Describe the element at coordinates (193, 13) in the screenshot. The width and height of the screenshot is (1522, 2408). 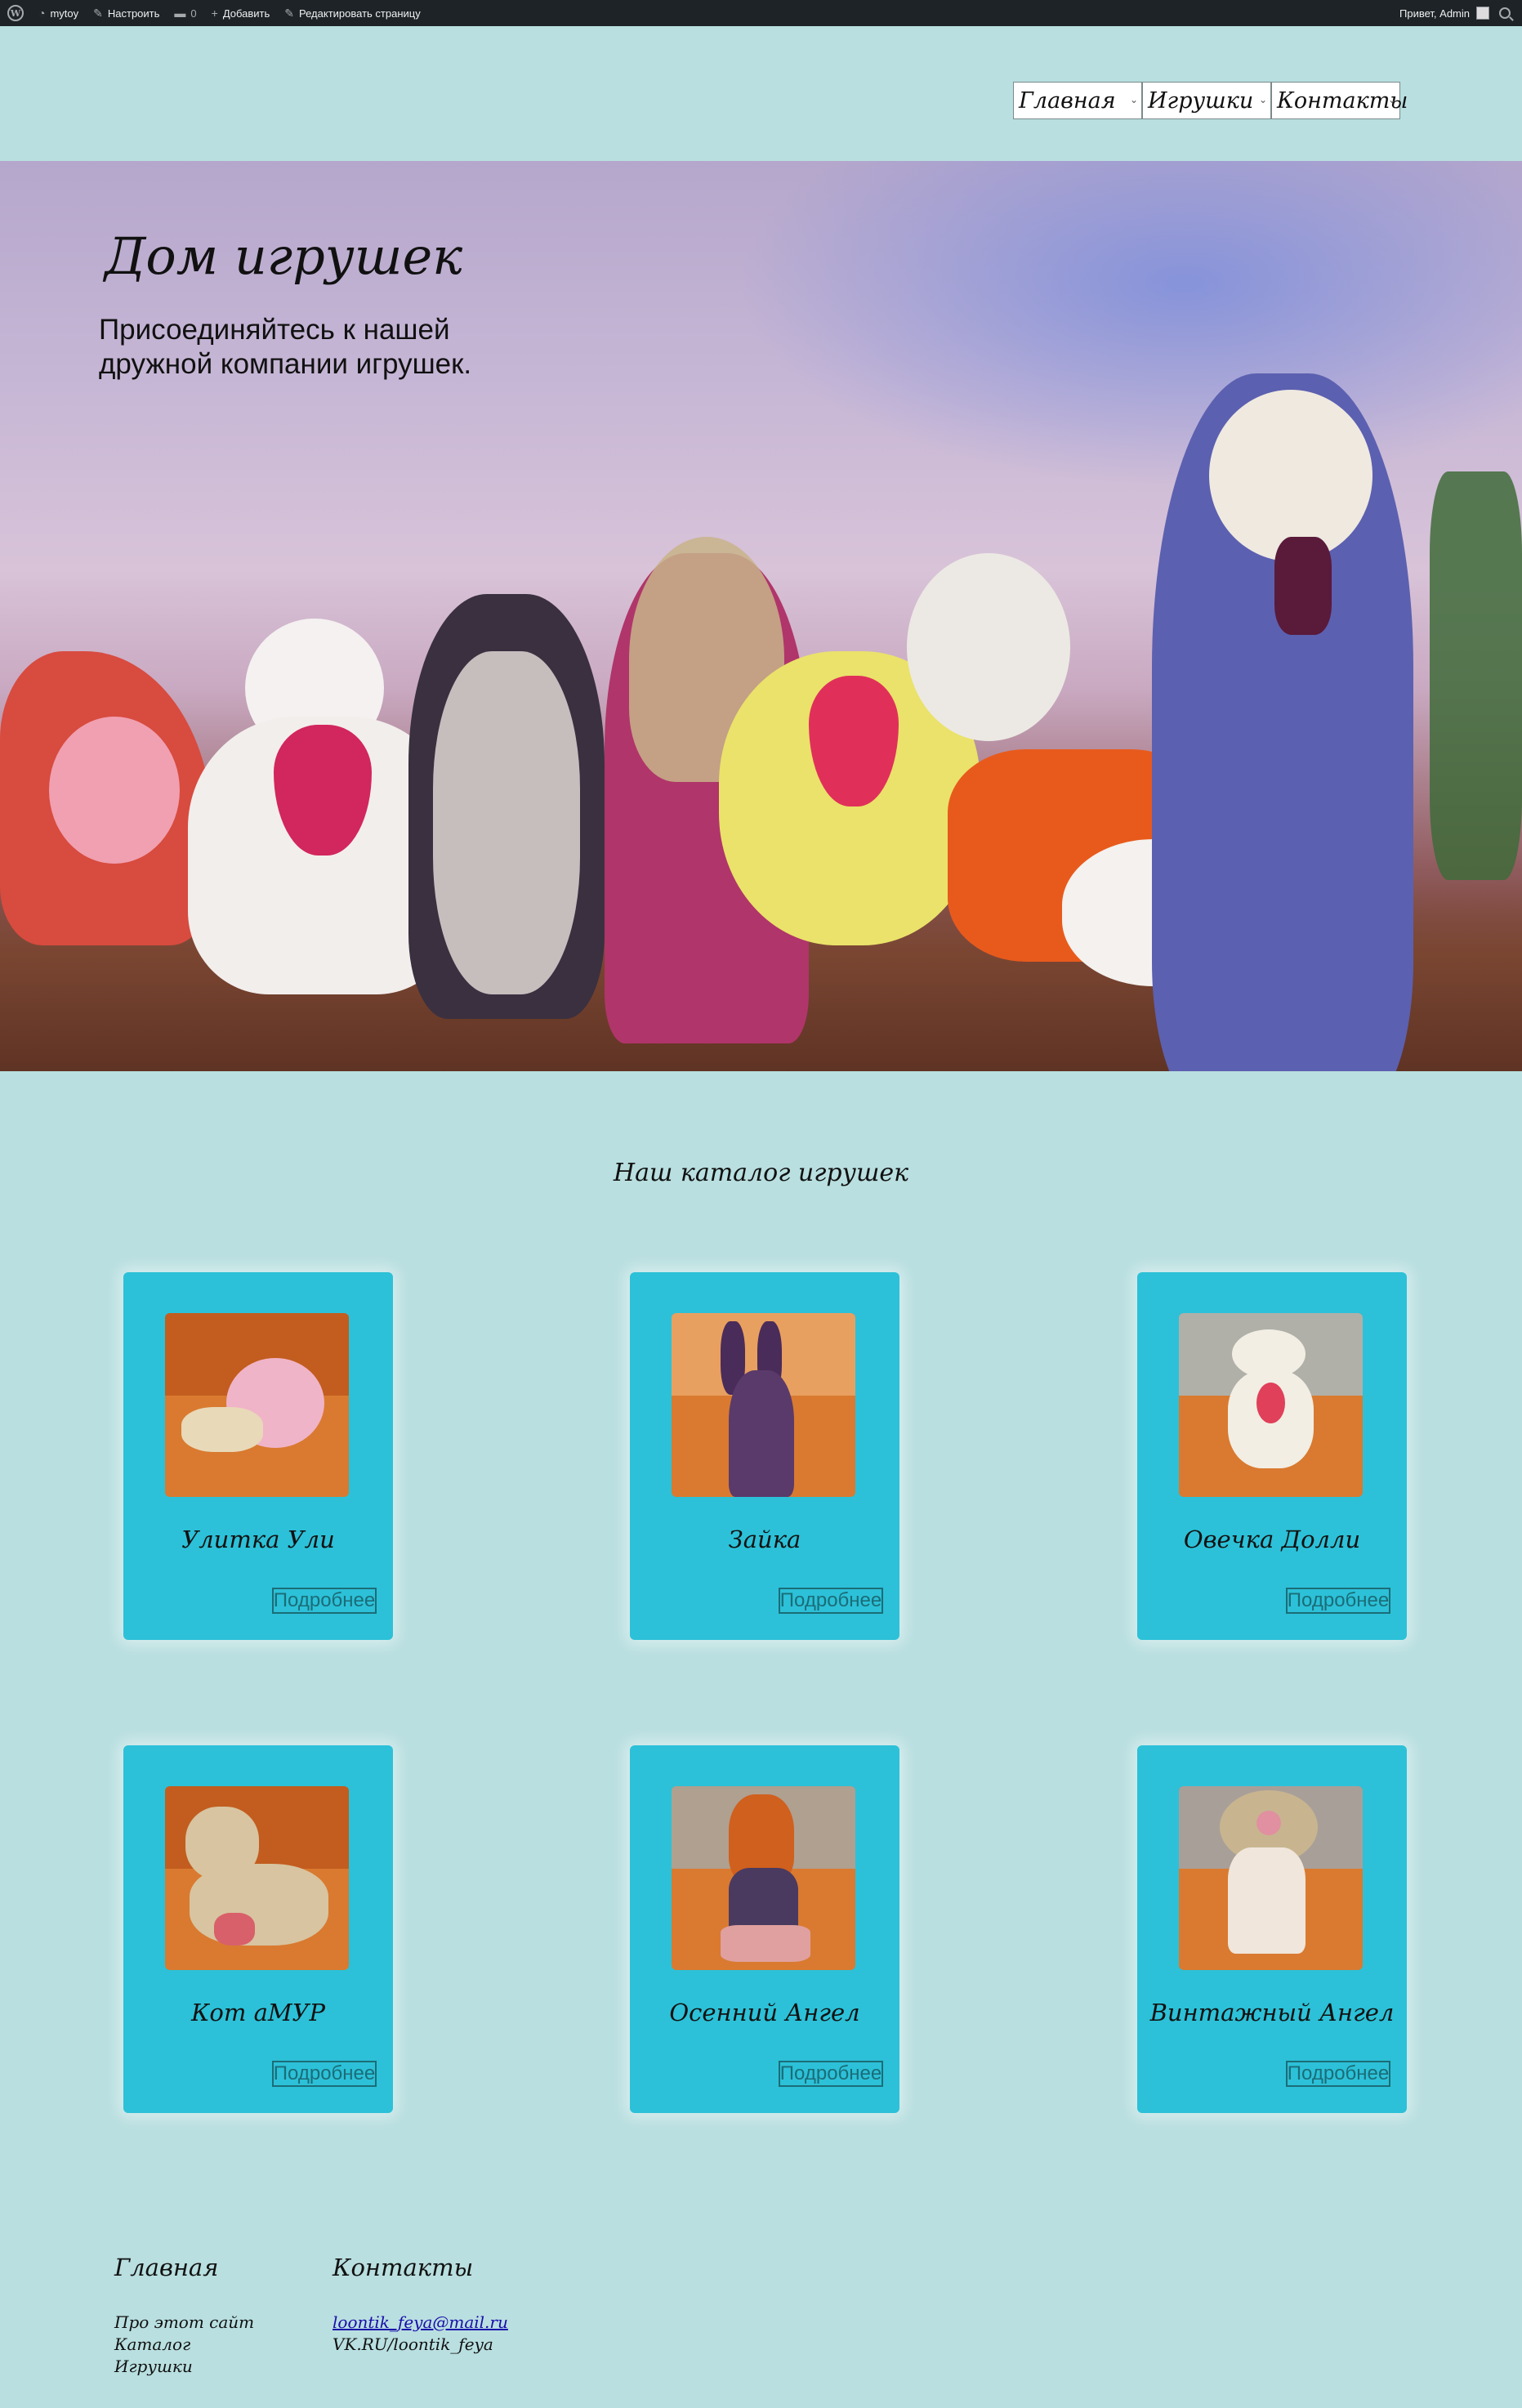
I see `comments-count: 0` at that location.